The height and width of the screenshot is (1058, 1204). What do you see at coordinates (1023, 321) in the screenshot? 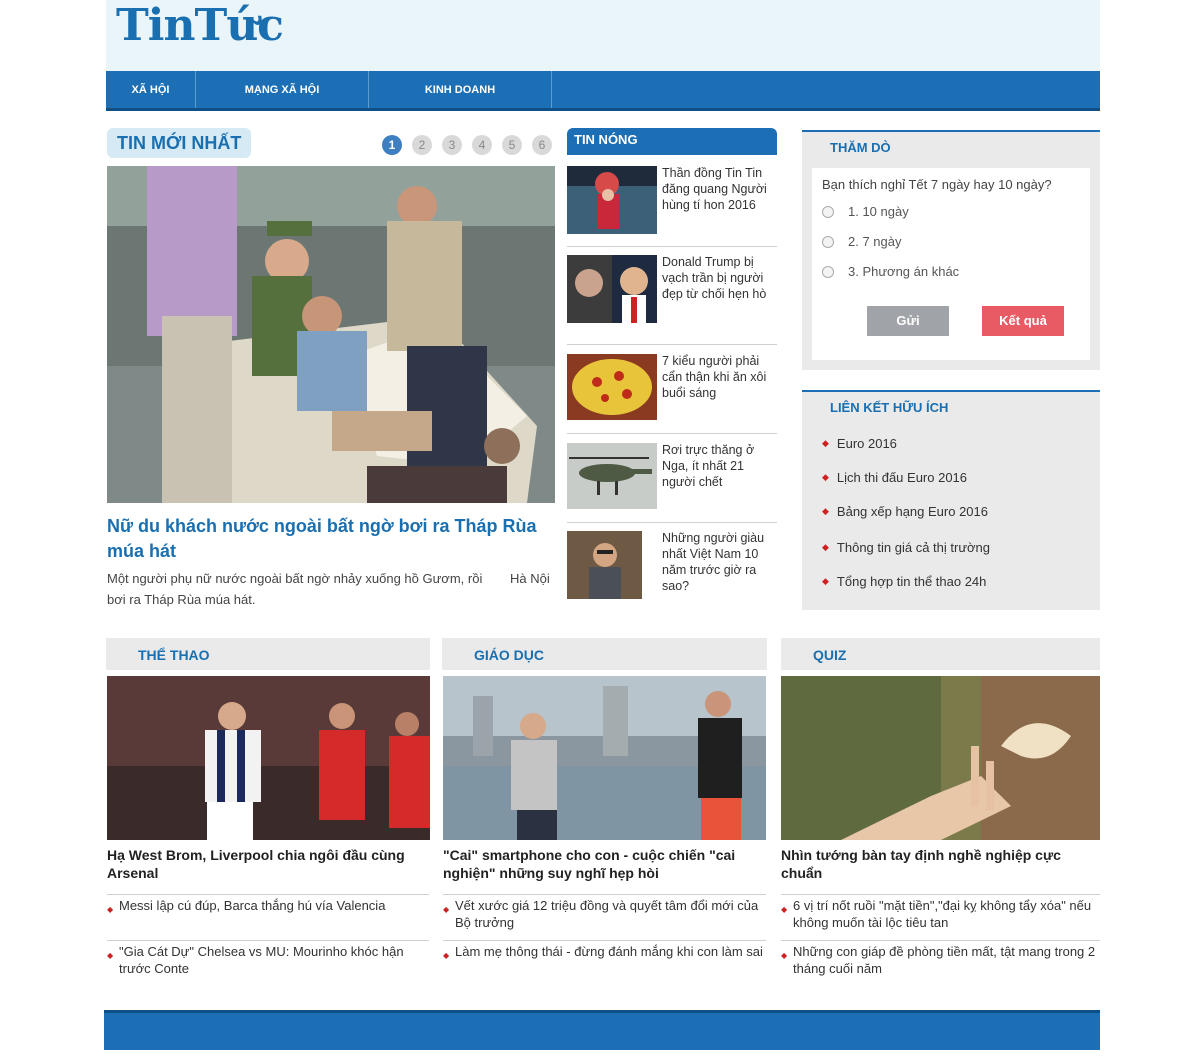
I see `poll-results-button: Kết quả` at bounding box center [1023, 321].